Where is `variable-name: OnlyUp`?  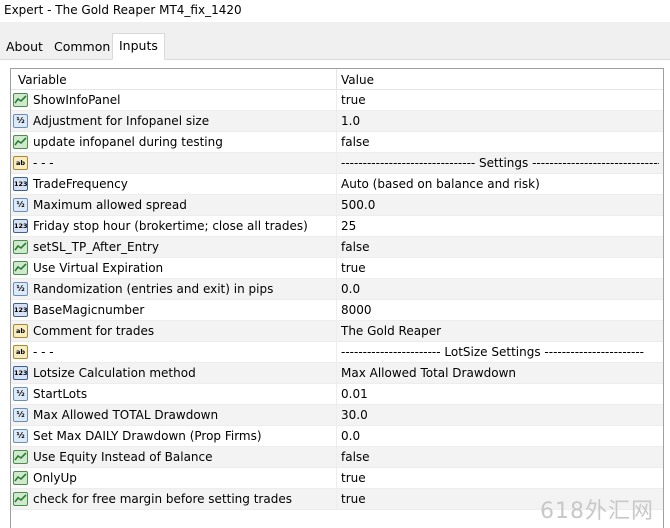 variable-name: OnlyUp is located at coordinates (55, 478).